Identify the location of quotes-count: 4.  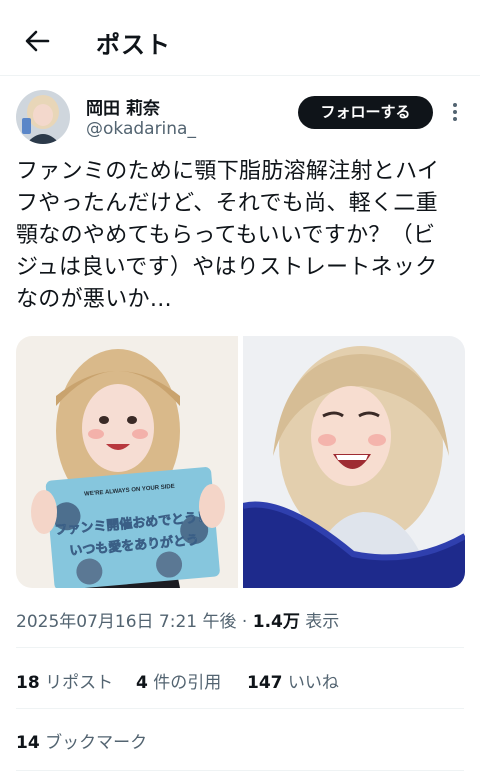
(142, 683).